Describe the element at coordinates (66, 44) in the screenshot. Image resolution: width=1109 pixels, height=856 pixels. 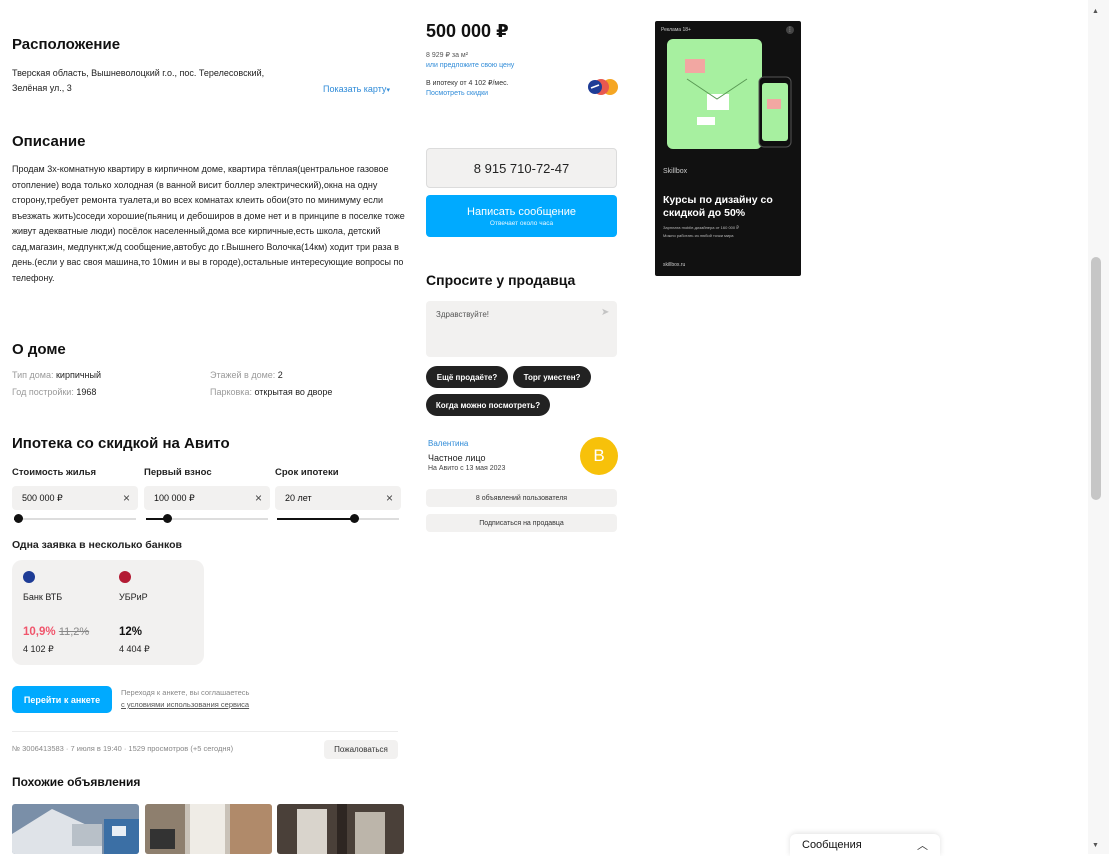
I see `location-title: Расположение` at that location.